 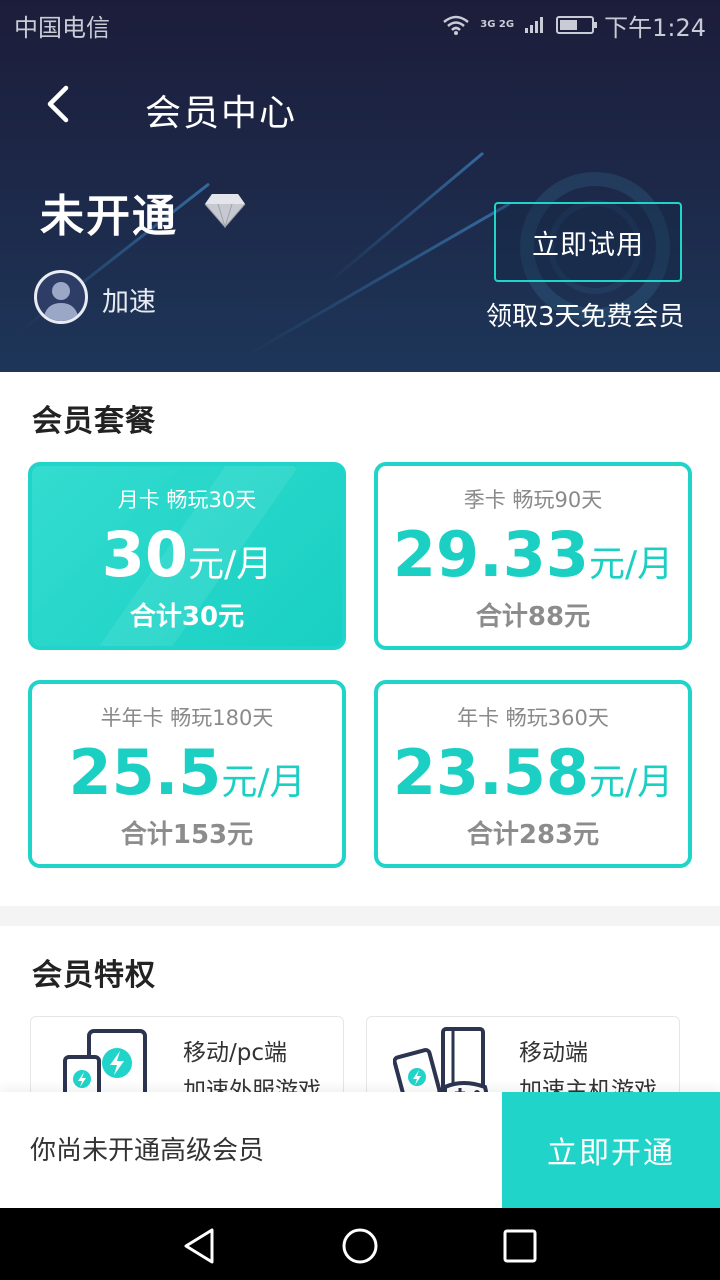 I want to click on console-icon, so click(x=441, y=1061).